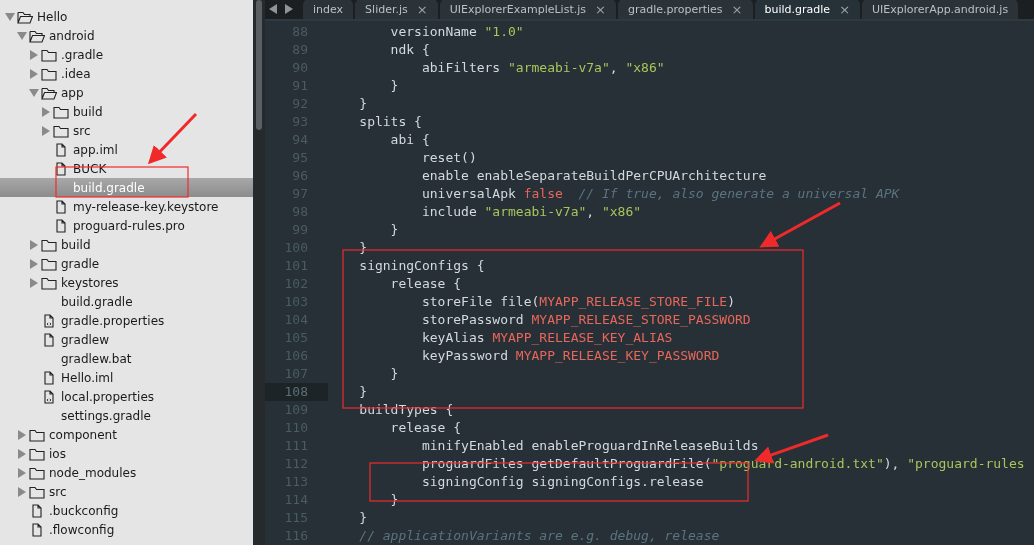  Describe the element at coordinates (259, 65) in the screenshot. I see `scrollbar-thumb` at that location.